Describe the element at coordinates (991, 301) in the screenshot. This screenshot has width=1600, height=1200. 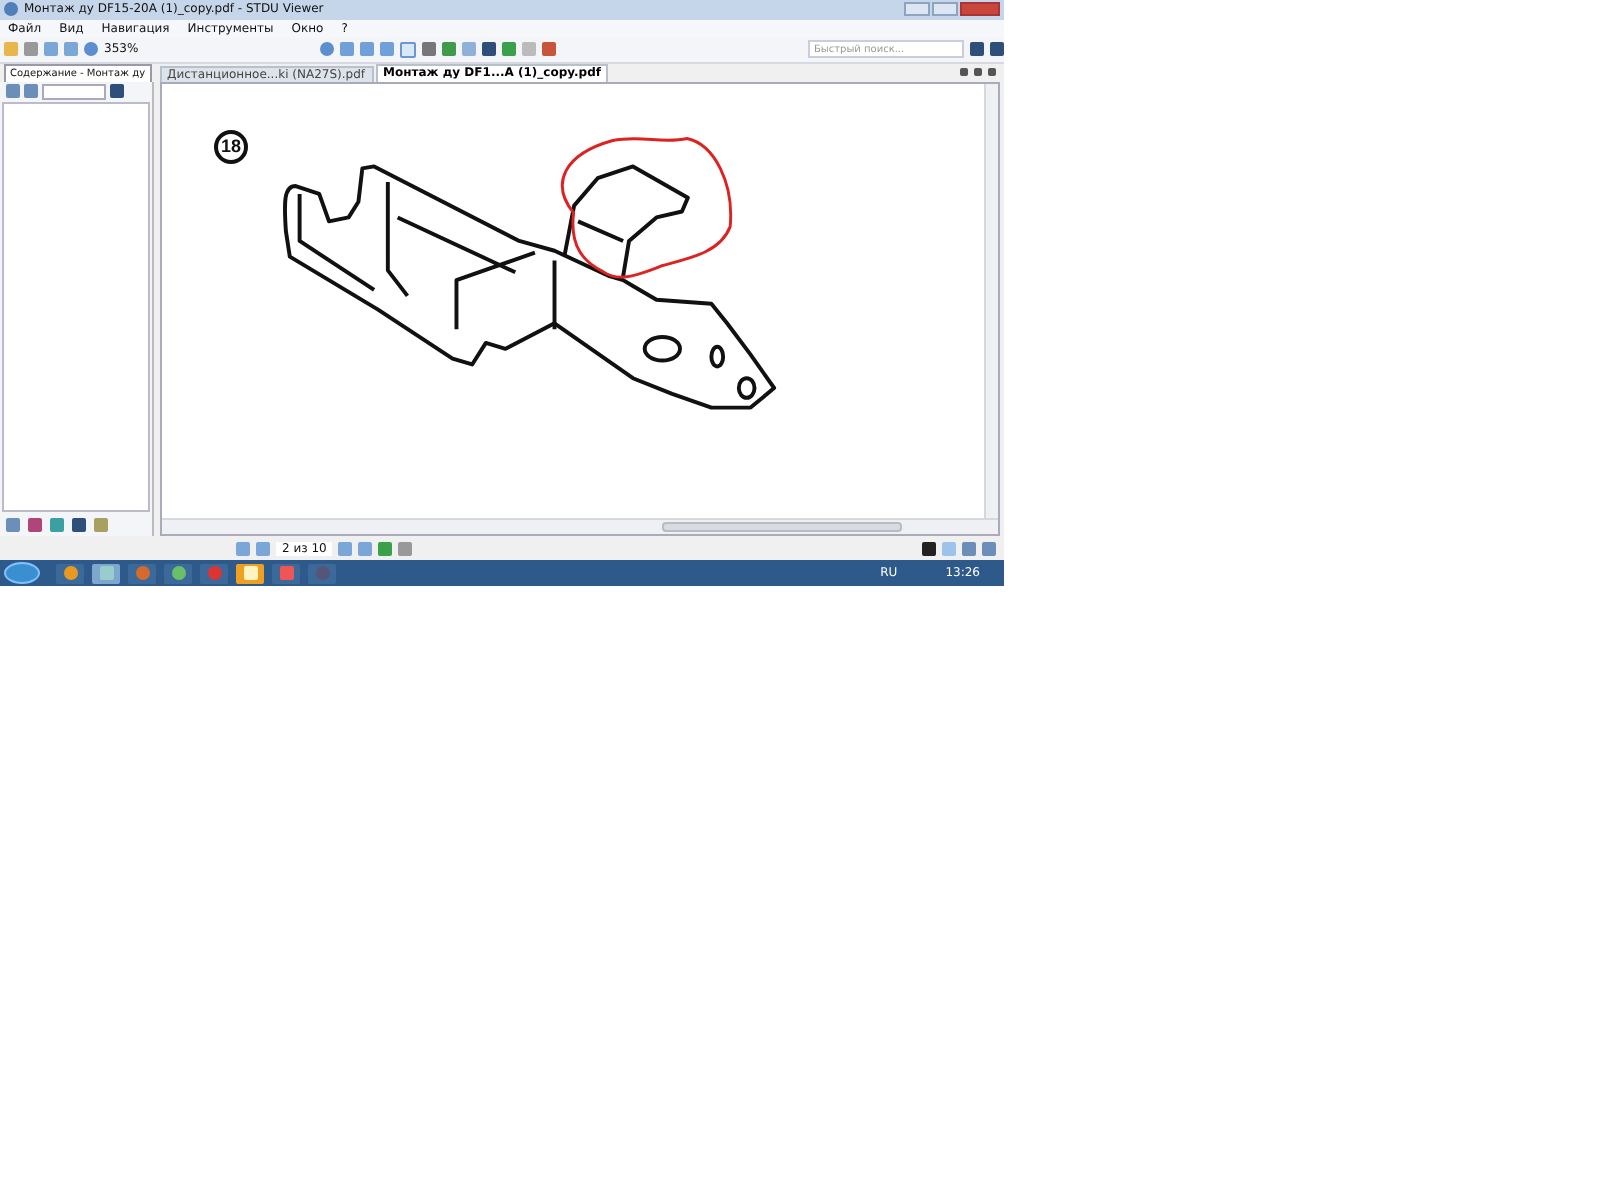
I see `vertical-scrollbar` at that location.